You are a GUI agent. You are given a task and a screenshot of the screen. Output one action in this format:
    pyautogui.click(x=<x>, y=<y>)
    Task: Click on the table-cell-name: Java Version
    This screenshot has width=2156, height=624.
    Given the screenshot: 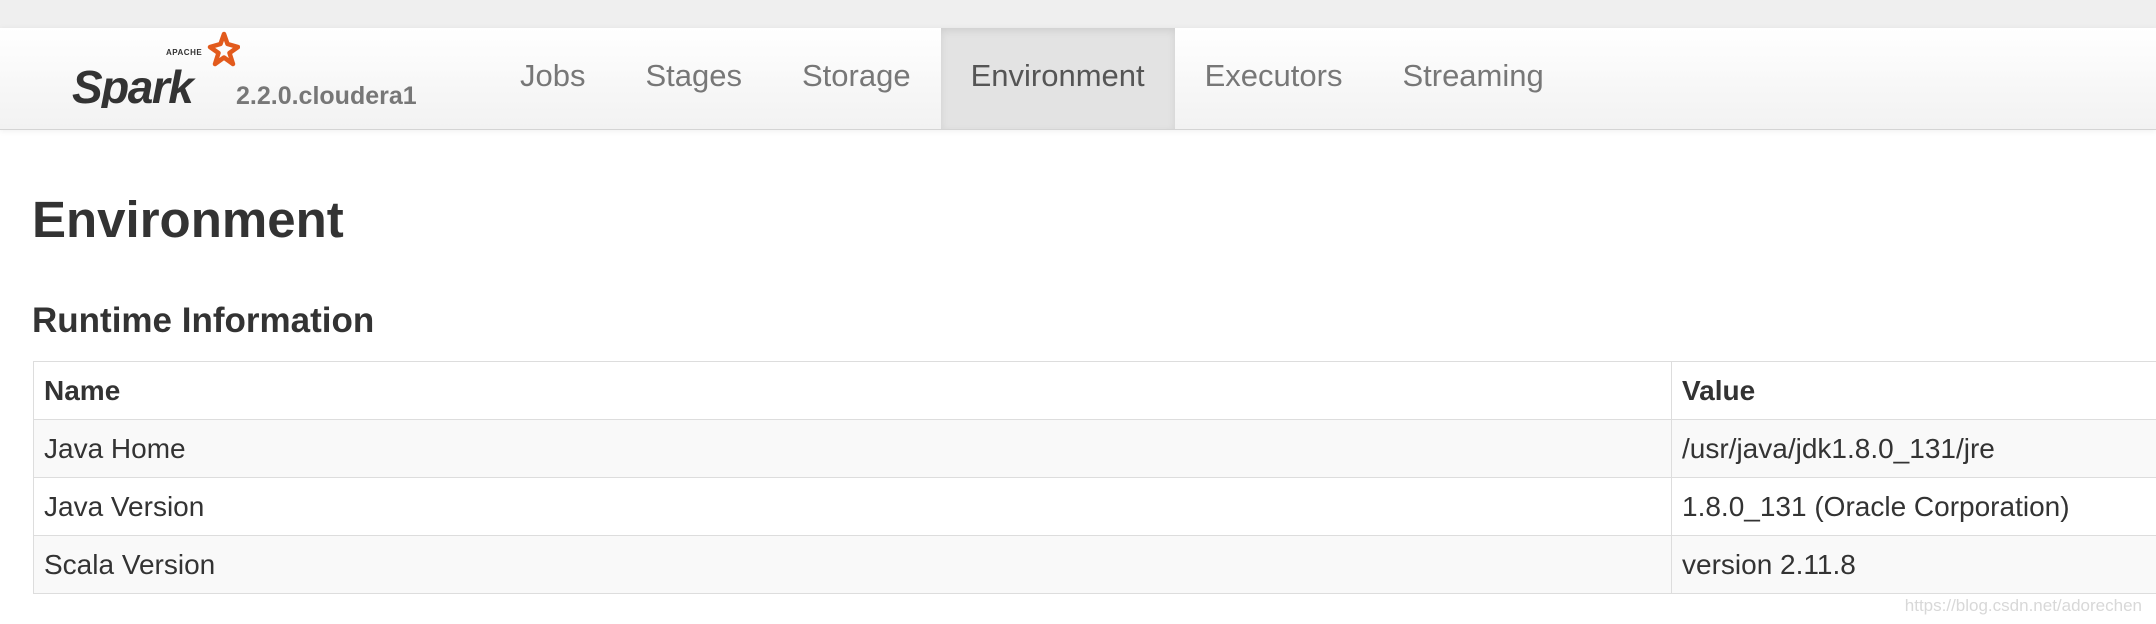 What is the action you would take?
    pyautogui.click(x=852, y=506)
    